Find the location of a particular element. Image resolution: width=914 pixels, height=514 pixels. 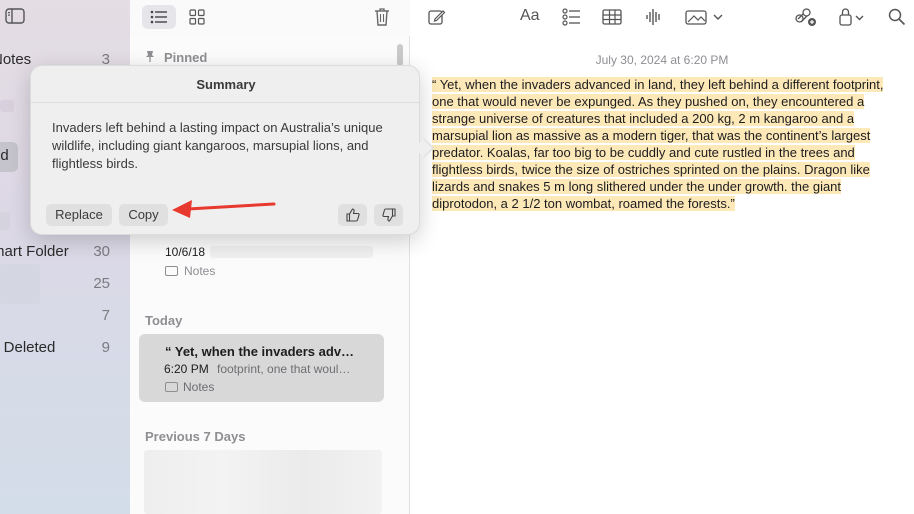

compose-icon is located at coordinates (437, 17).